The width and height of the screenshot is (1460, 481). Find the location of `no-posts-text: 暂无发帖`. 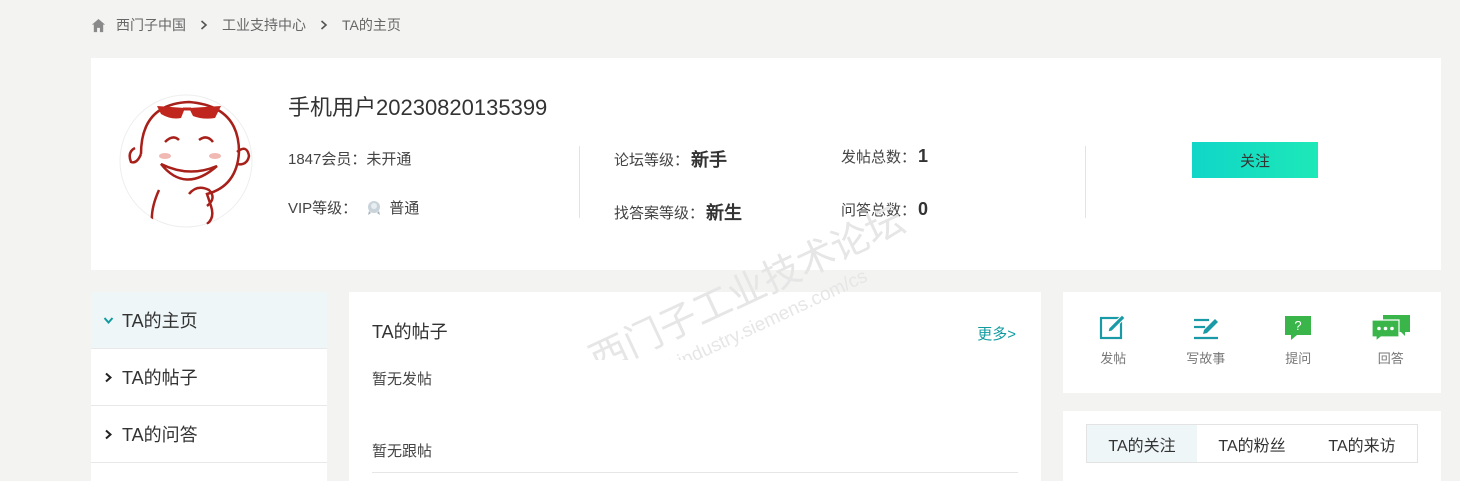

no-posts-text: 暂无发帖 is located at coordinates (402, 379).